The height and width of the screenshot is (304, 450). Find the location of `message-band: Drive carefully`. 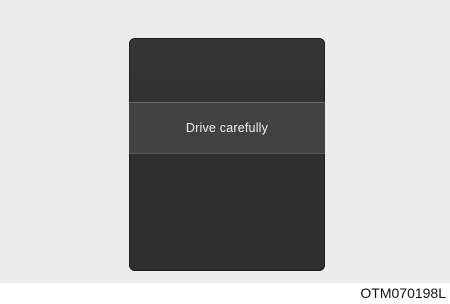

message-band: Drive carefully is located at coordinates (227, 128).